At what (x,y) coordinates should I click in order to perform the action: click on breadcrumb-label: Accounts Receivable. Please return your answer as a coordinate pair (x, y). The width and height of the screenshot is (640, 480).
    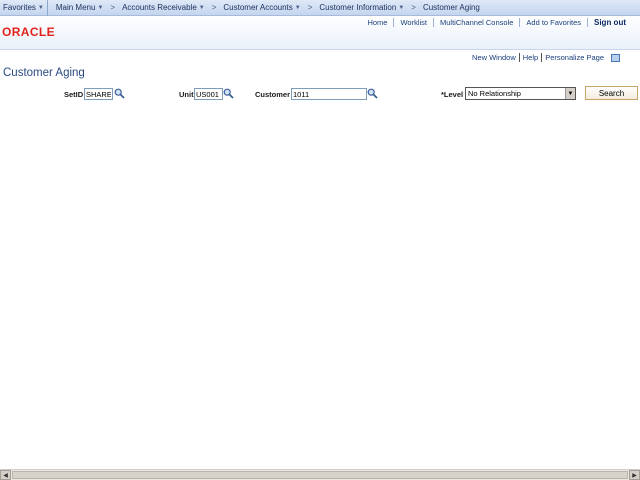
    Looking at the image, I should click on (159, 7).